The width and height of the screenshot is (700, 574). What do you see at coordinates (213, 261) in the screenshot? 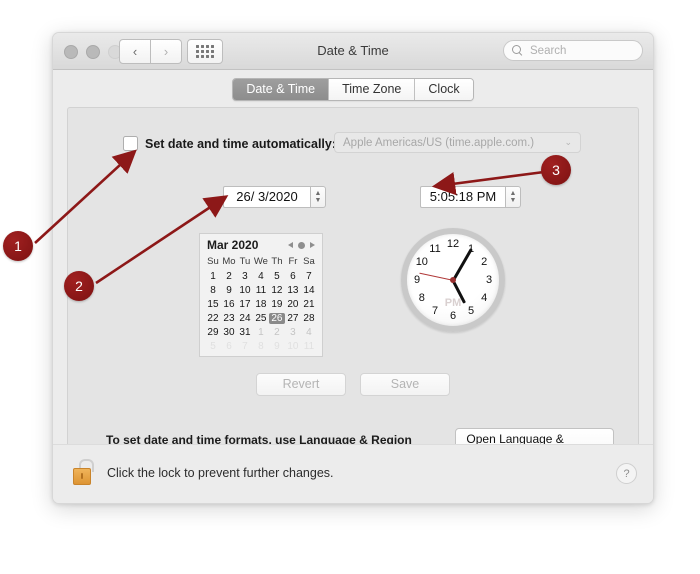
I see `weekday-su: Su` at bounding box center [213, 261].